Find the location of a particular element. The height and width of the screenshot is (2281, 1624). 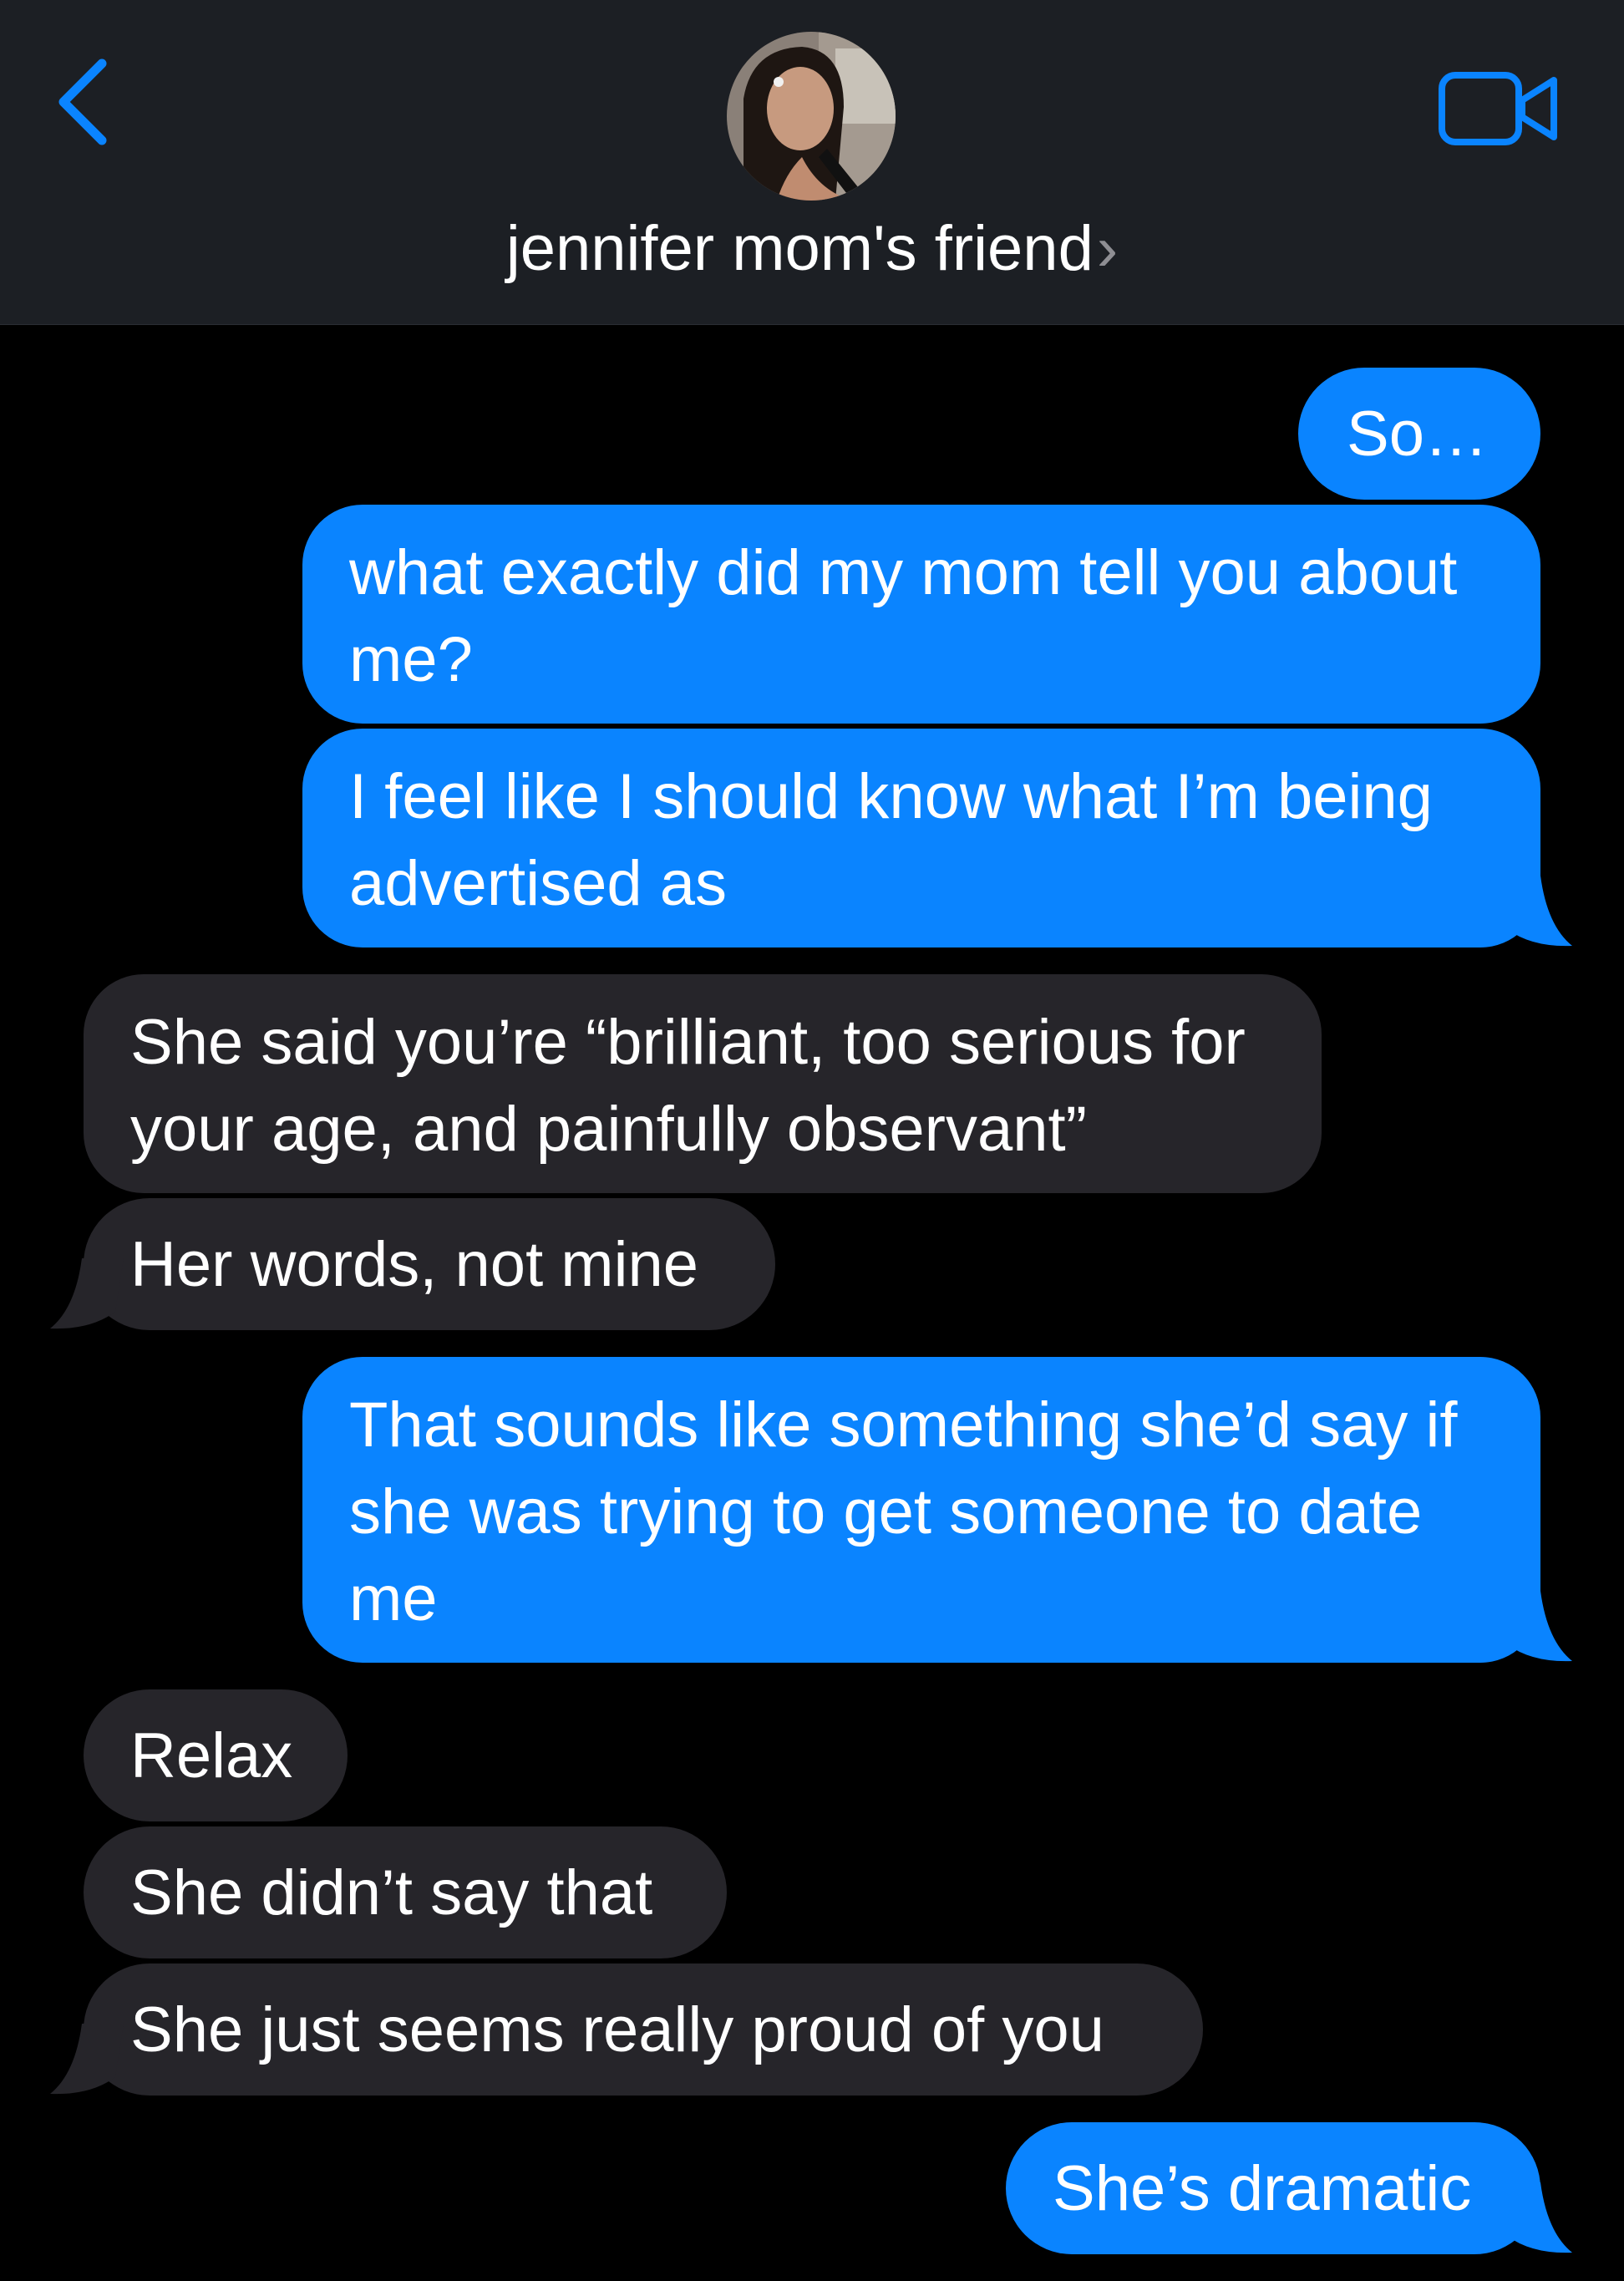

video-call-button is located at coordinates (1499, 109).